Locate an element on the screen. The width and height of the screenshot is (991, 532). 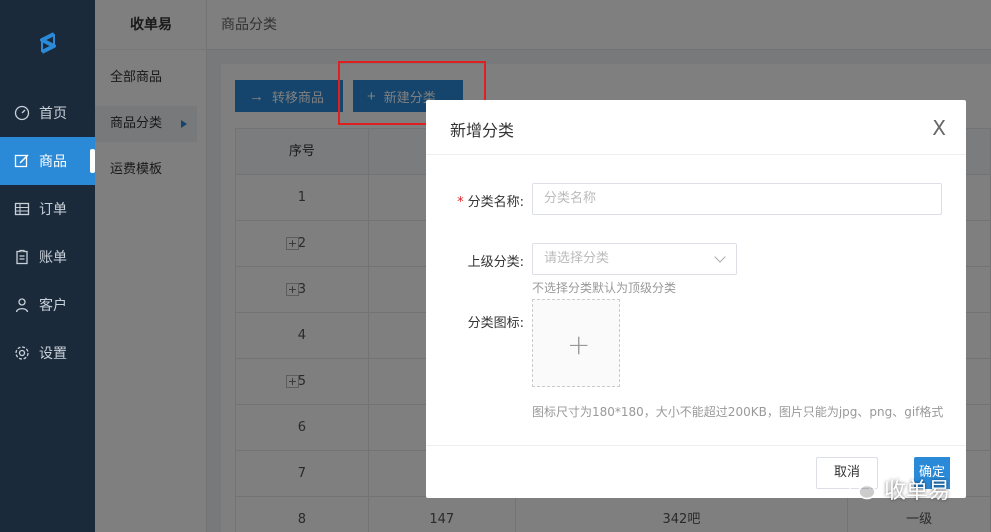
nav-item-customers: 客户 is located at coordinates (47, 305).